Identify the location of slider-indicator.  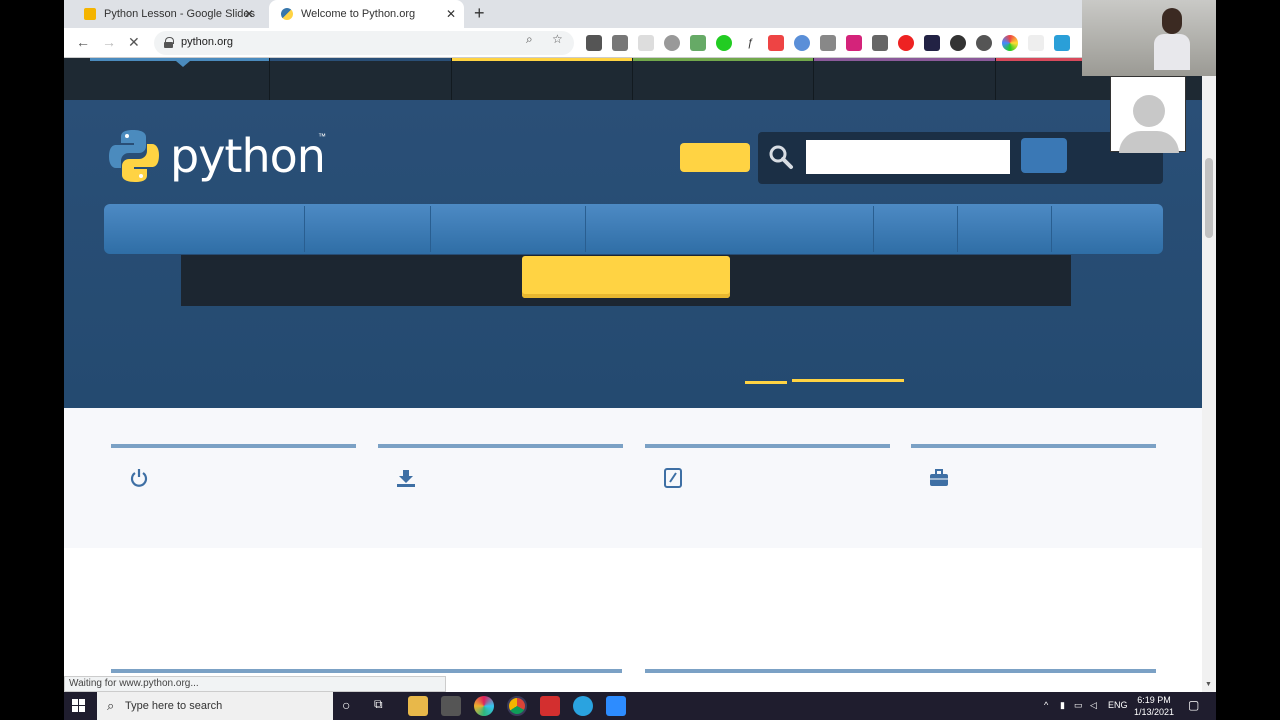
(766, 382).